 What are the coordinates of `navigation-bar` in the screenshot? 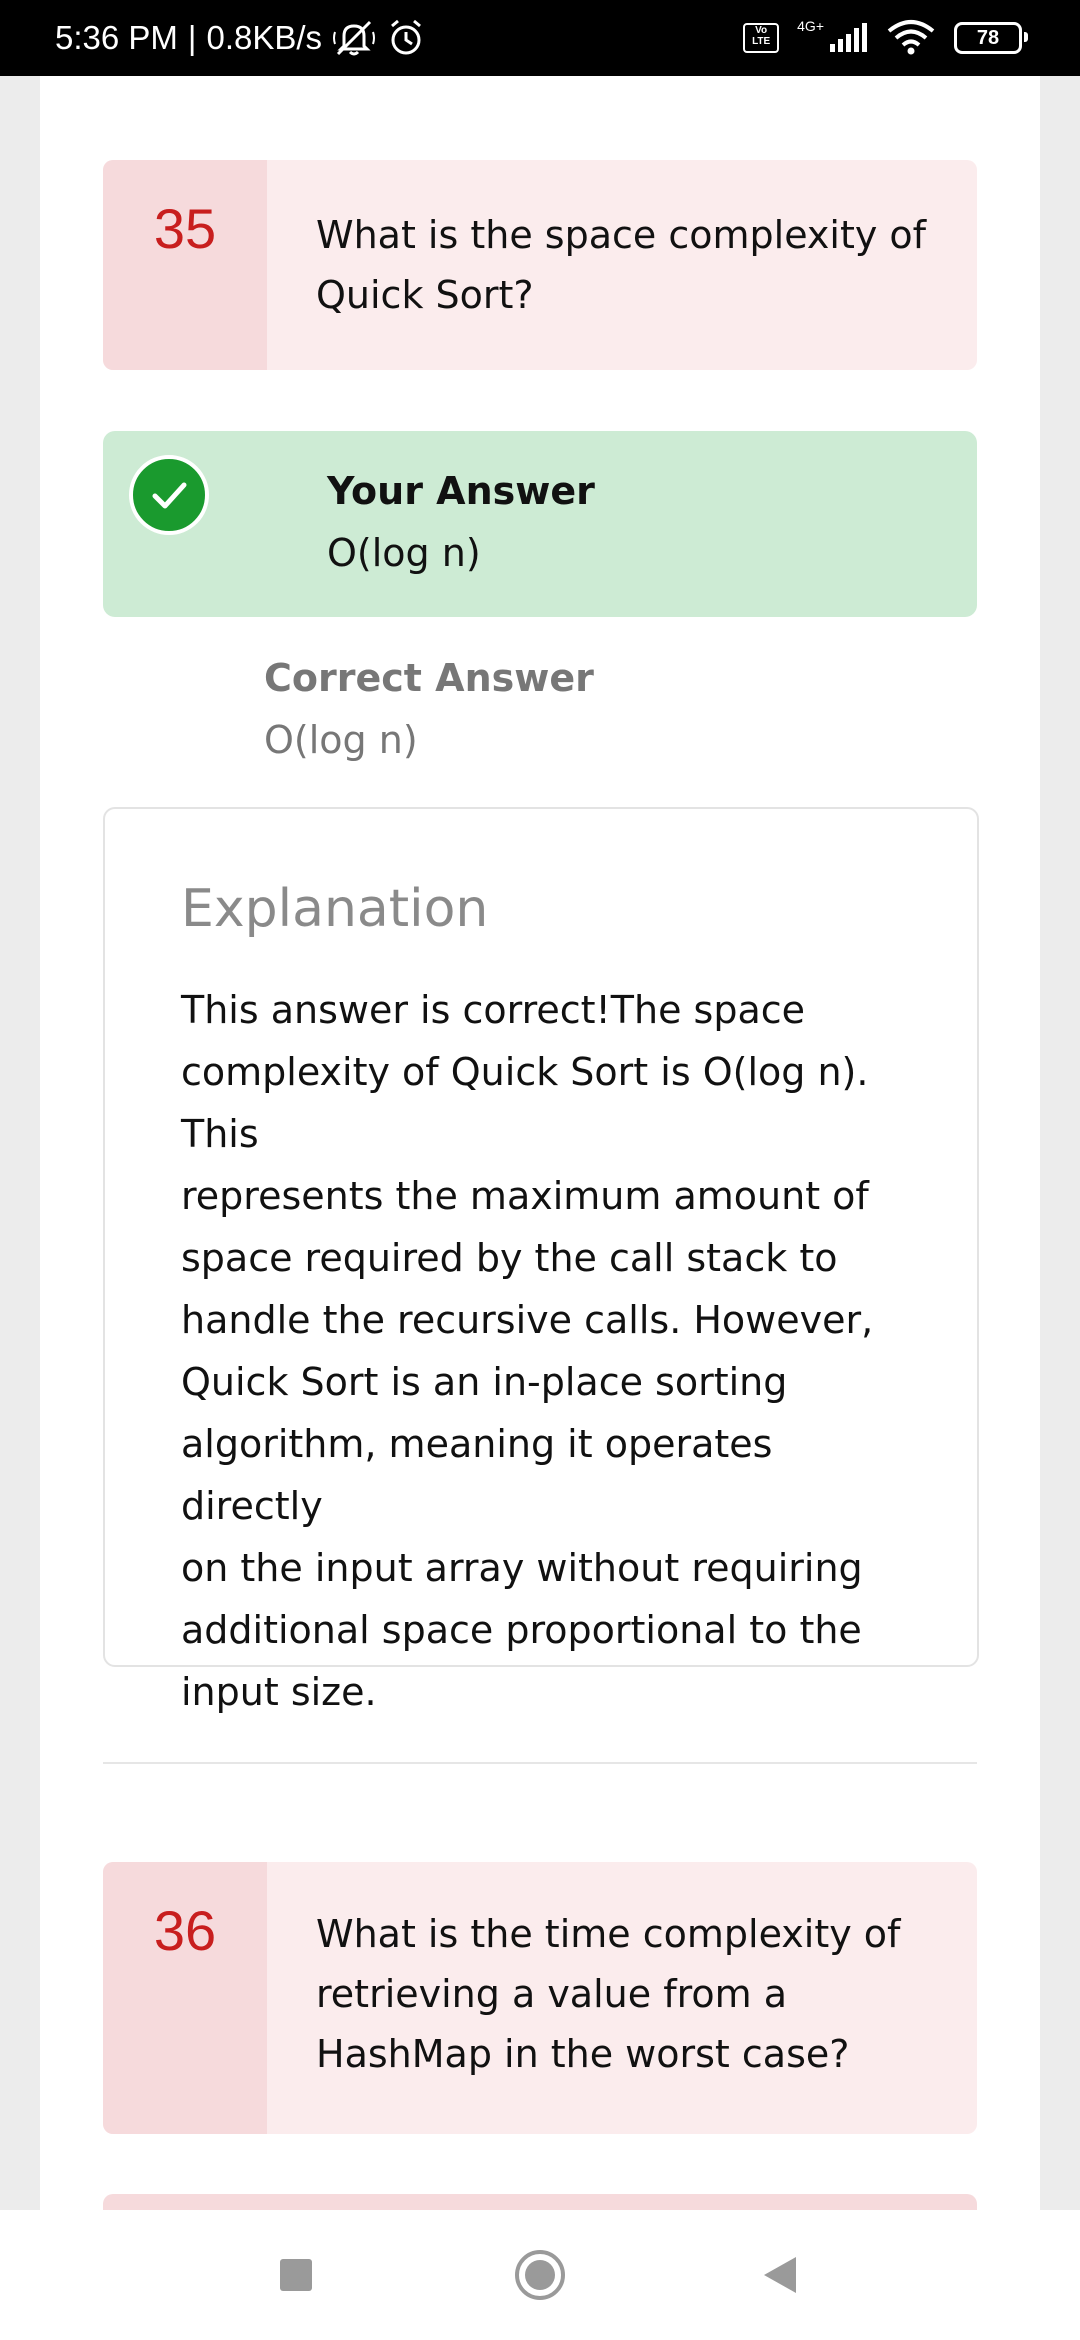 It's located at (540, 2275).